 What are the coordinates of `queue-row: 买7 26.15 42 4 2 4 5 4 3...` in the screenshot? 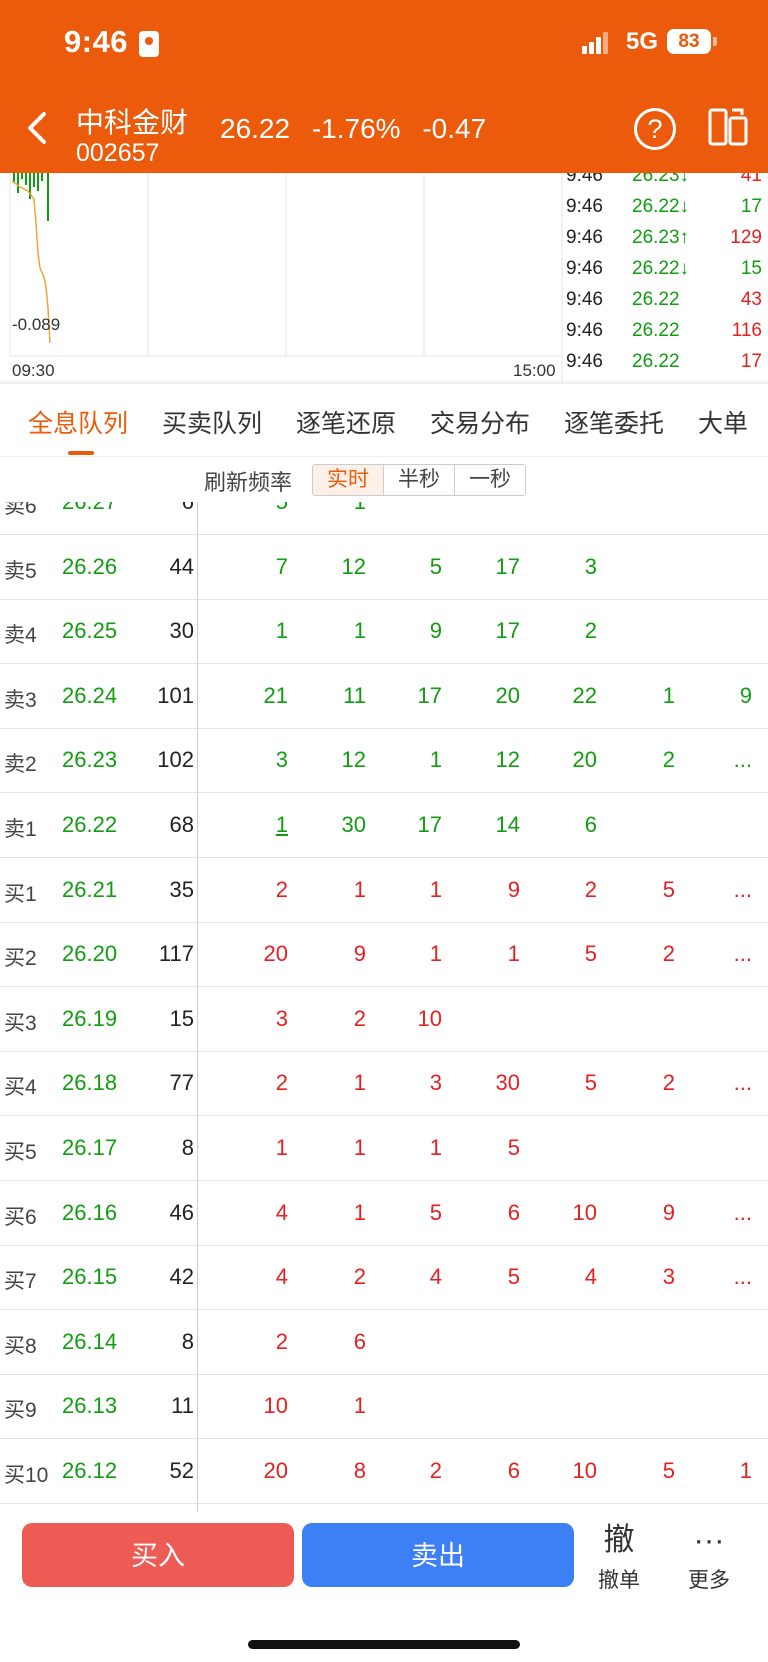 It's located at (384, 1278).